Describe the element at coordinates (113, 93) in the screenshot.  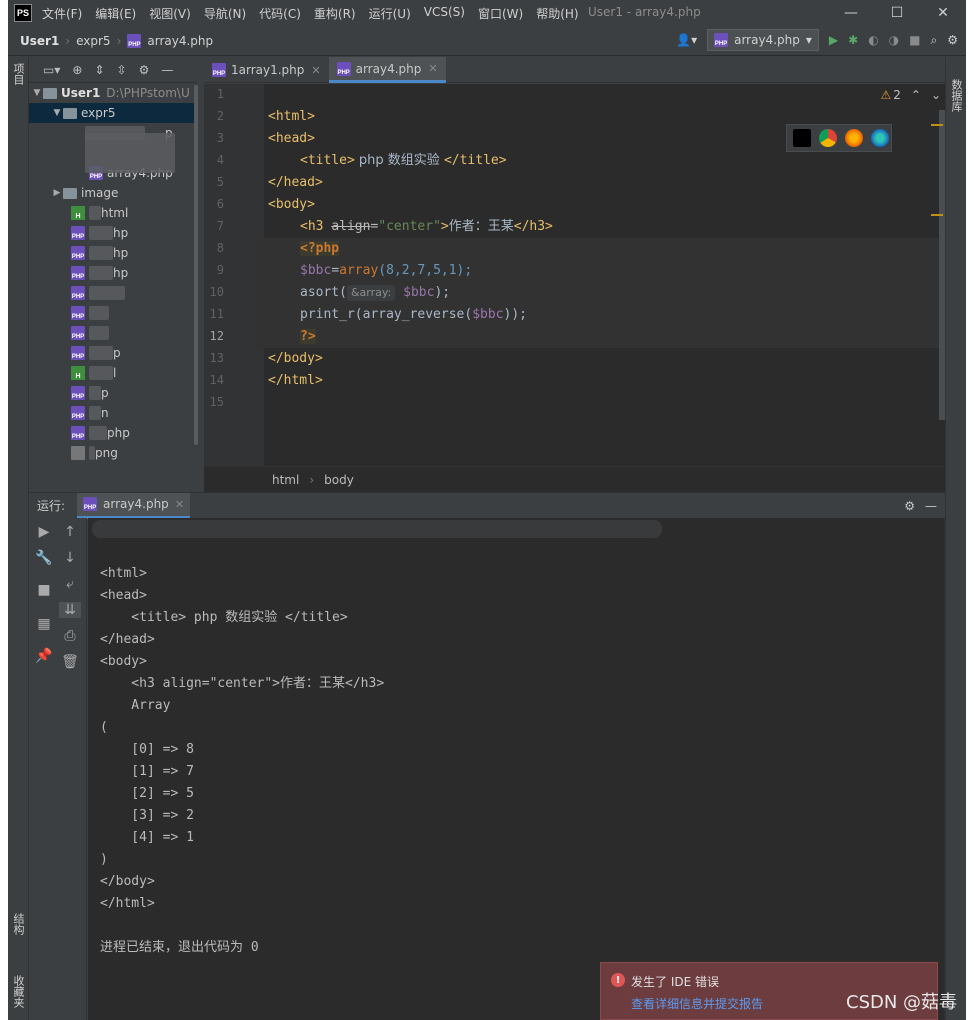
I see `tree-root: ▼ User1 D:\PHPstom\U` at that location.